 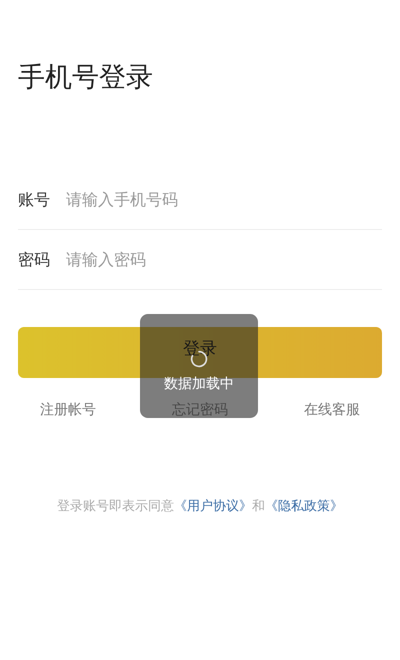 What do you see at coordinates (332, 410) in the screenshot?
I see `text-link: 在线客服` at bounding box center [332, 410].